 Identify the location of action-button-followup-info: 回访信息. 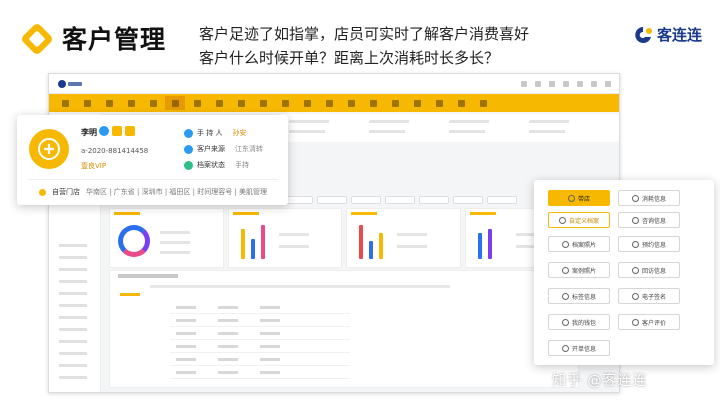
(649, 270).